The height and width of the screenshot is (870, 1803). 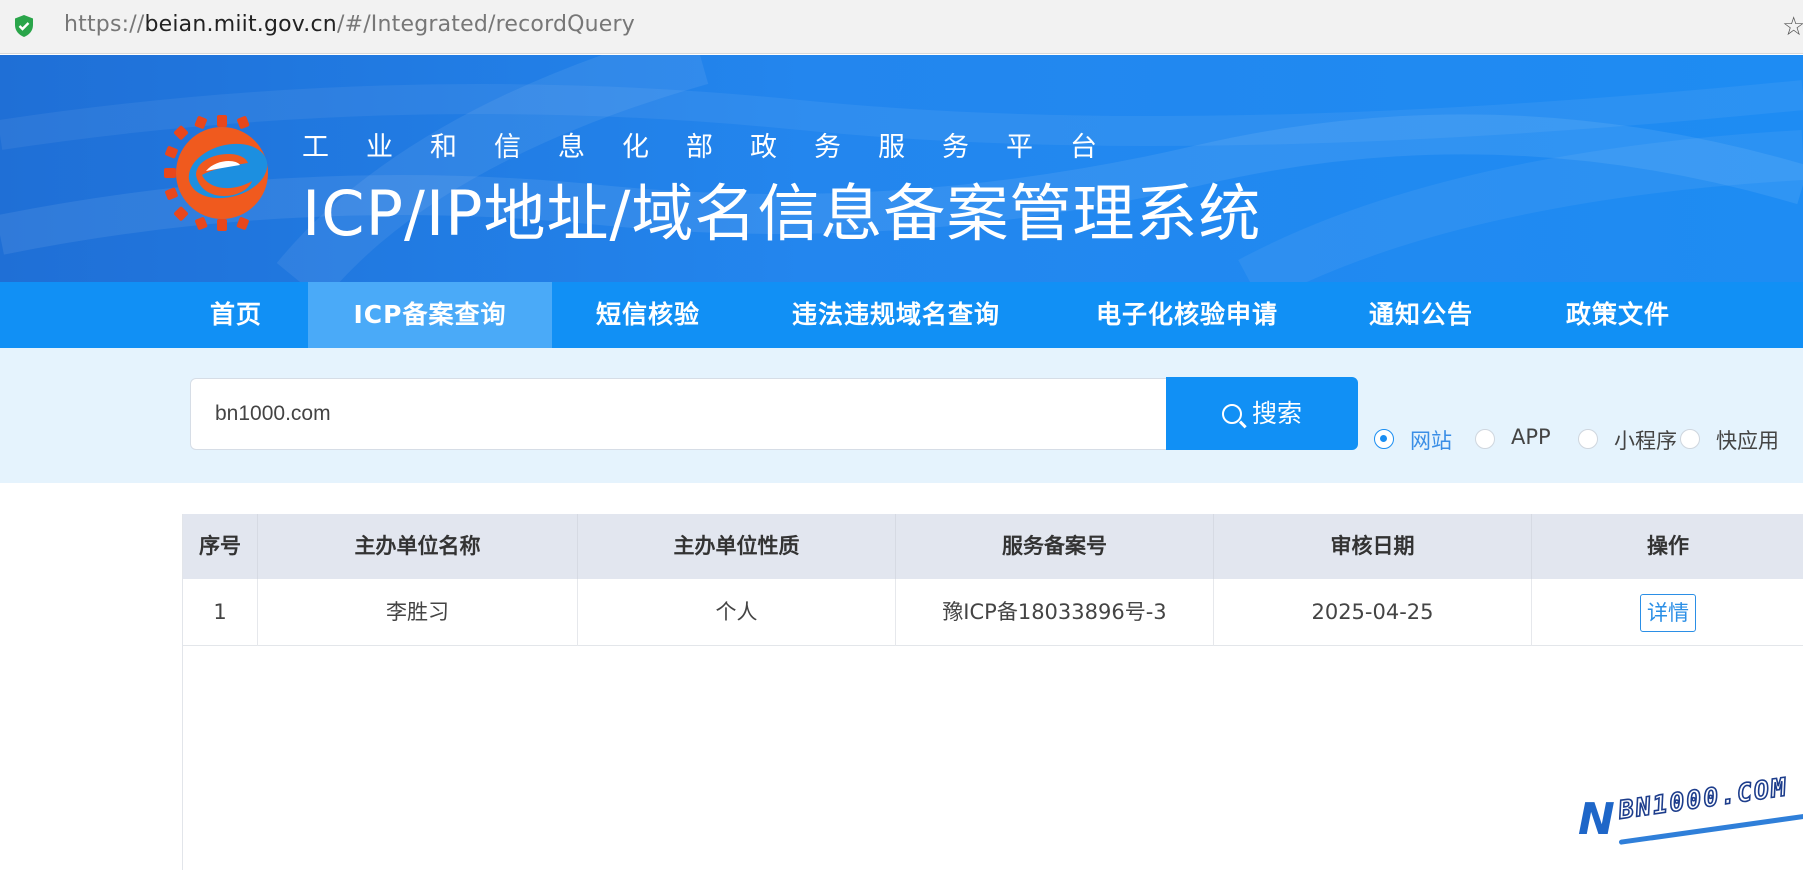 I want to click on radio-app: APP, so click(x=1520, y=439).